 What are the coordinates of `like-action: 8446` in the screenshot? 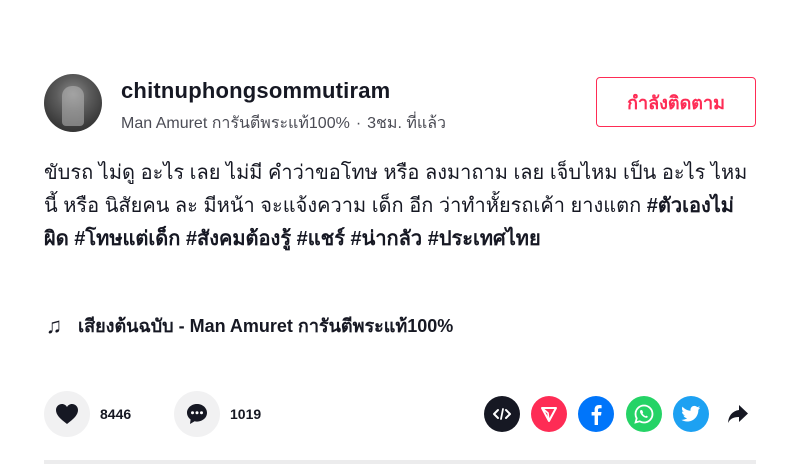 It's located at (87, 414).